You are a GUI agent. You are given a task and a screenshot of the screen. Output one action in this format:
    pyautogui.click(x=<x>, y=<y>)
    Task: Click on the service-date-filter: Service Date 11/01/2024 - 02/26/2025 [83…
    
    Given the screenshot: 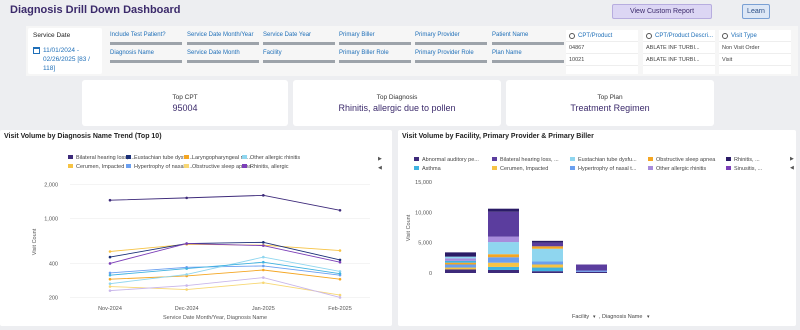 What is the action you would take?
    pyautogui.click(x=65, y=51)
    